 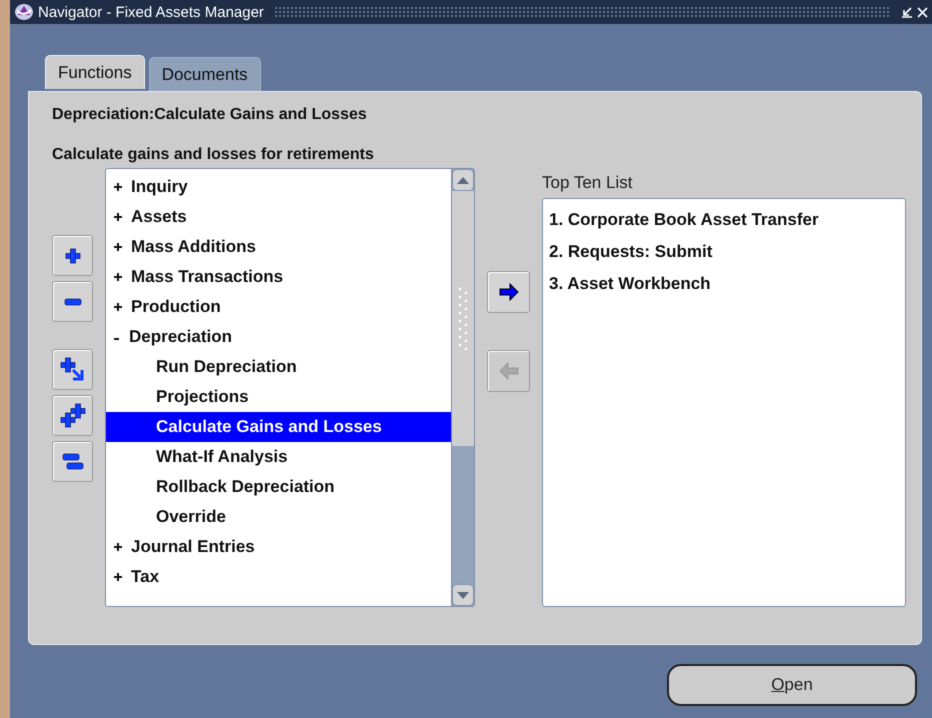 I want to click on tab: Functions, so click(x=95, y=72).